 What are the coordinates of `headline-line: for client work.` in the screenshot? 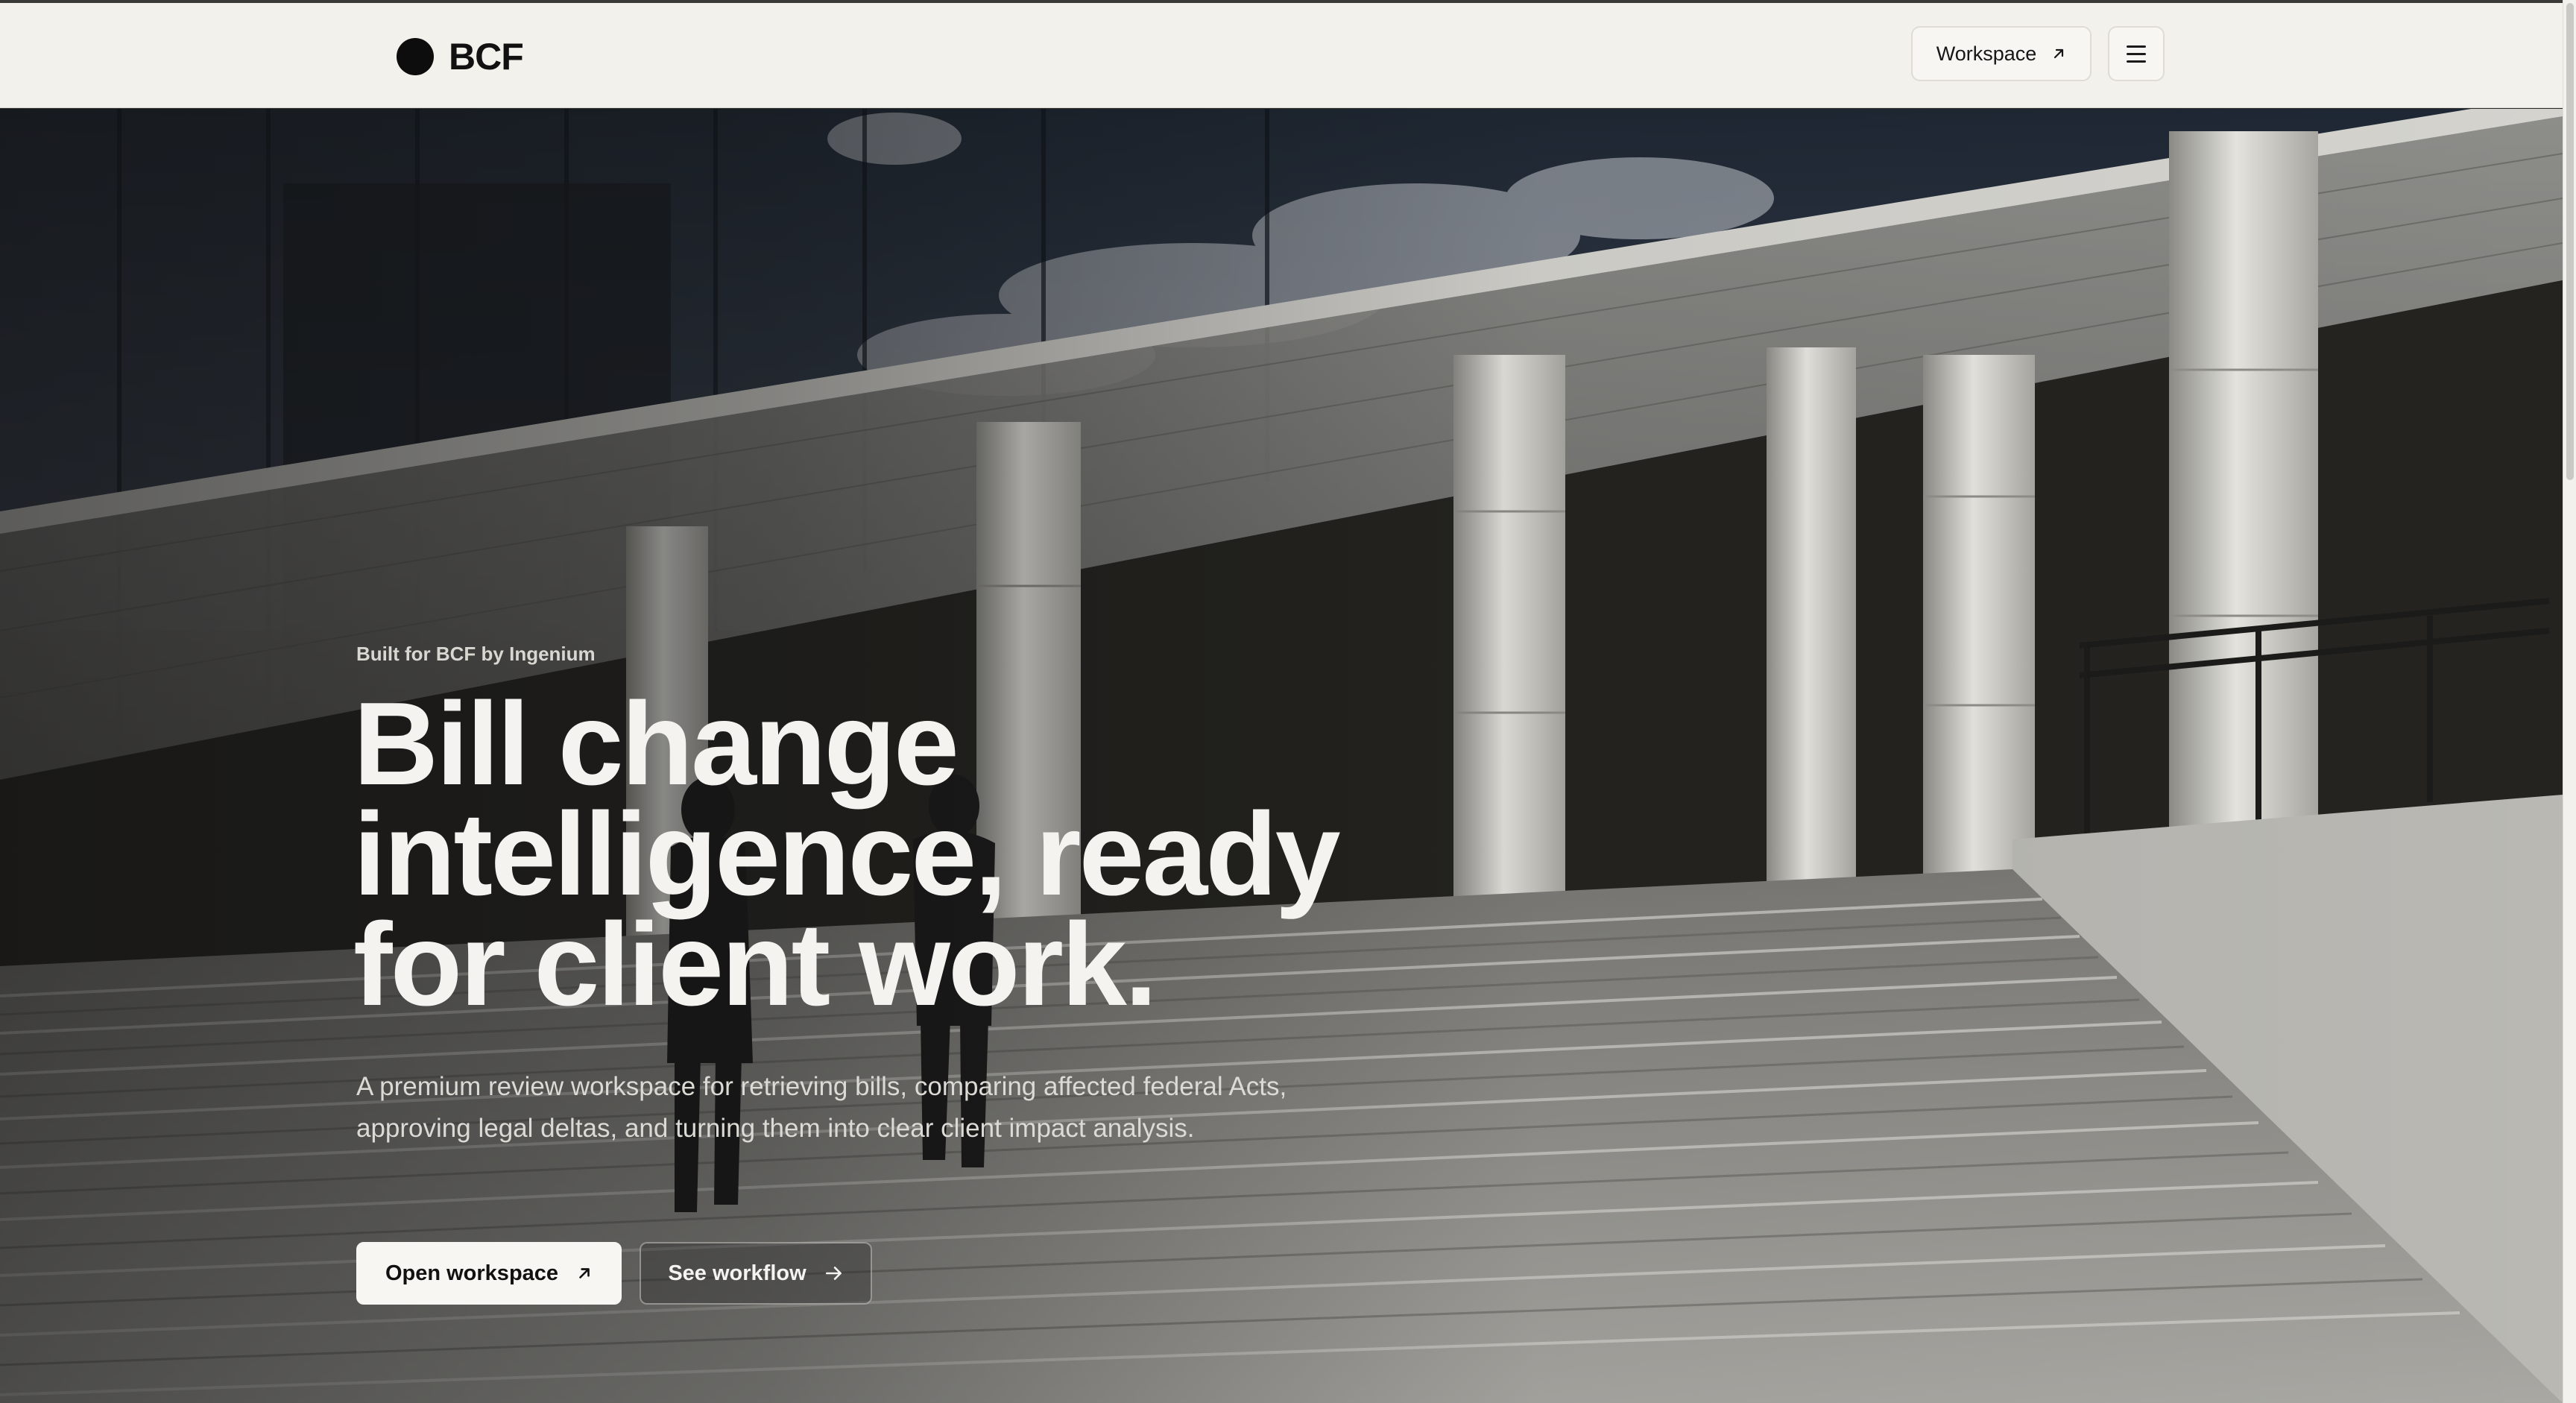 It's located at (755, 964).